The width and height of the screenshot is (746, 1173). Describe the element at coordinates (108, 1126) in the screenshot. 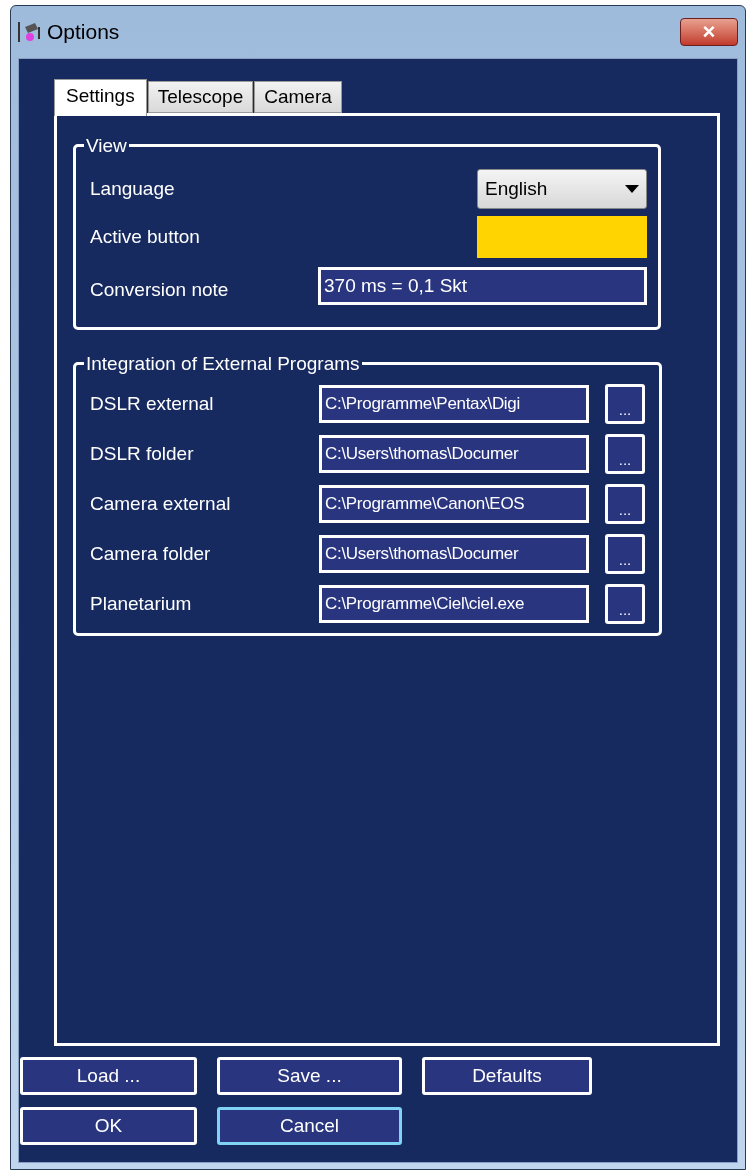

I see `dialog-button: OK` at that location.